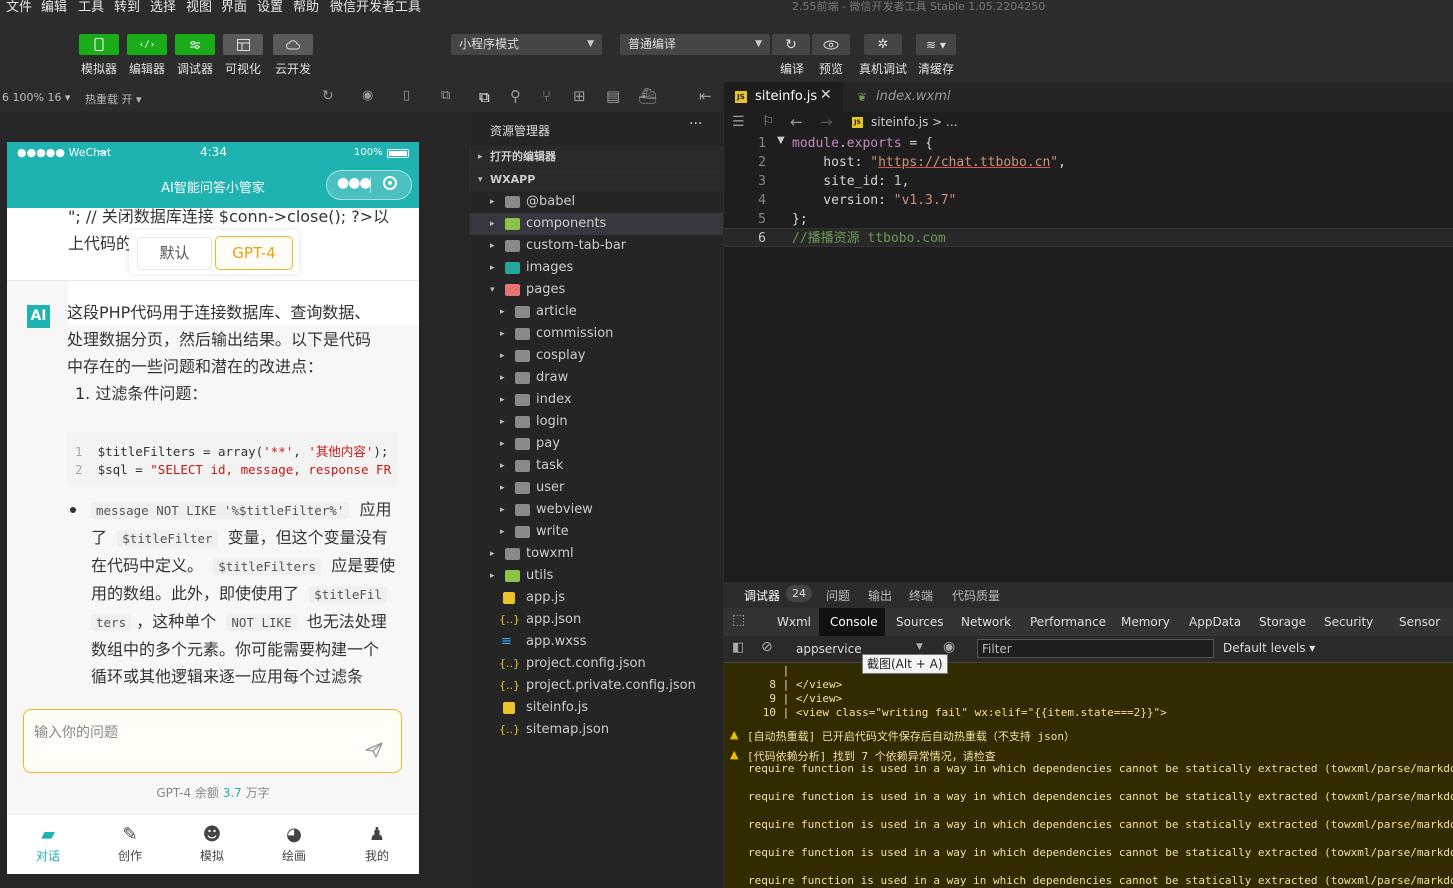 This screenshot has height=888, width=1453. What do you see at coordinates (147, 44) in the screenshot?
I see `editor-toggle-button: ‹/›` at bounding box center [147, 44].